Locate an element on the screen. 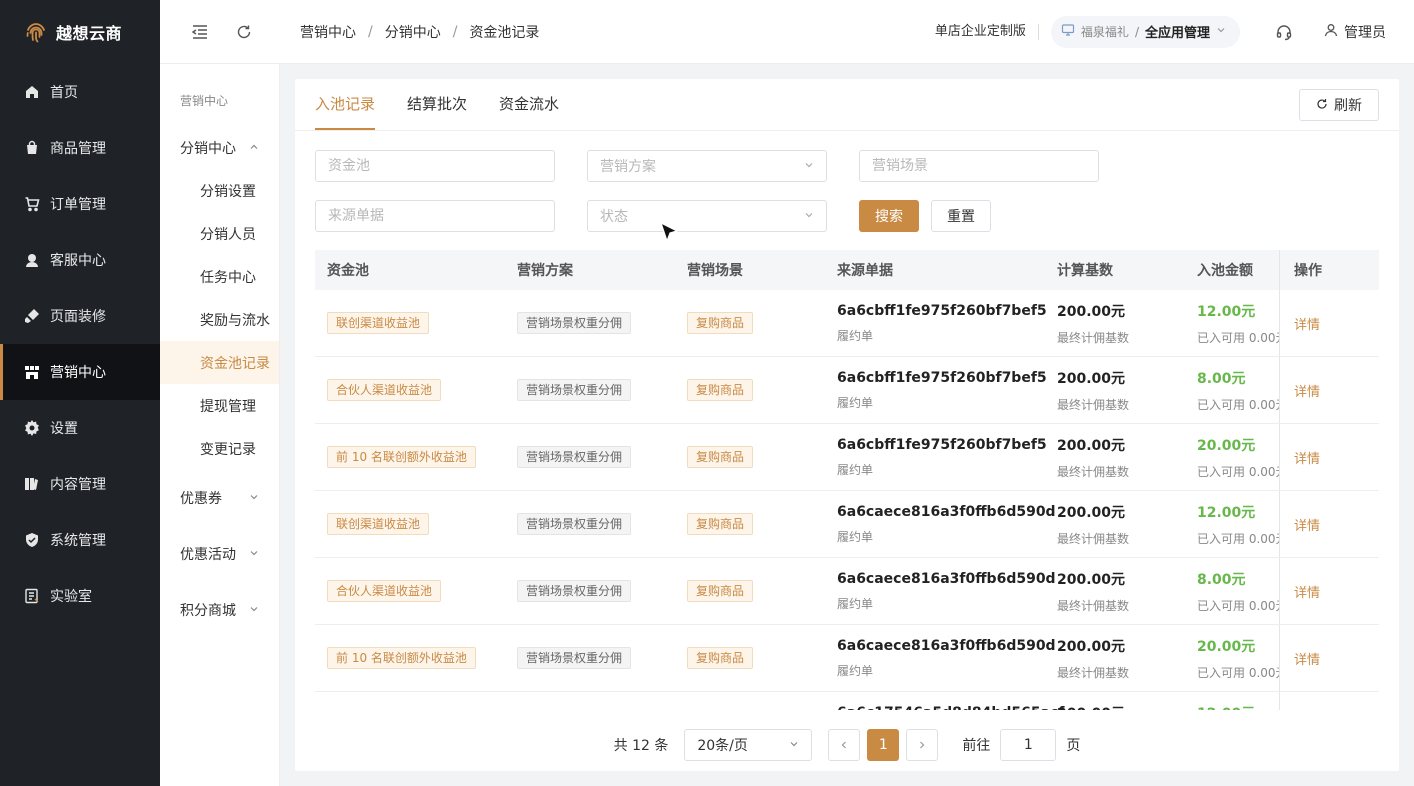  chevron-down-icon is located at coordinates (254, 610).